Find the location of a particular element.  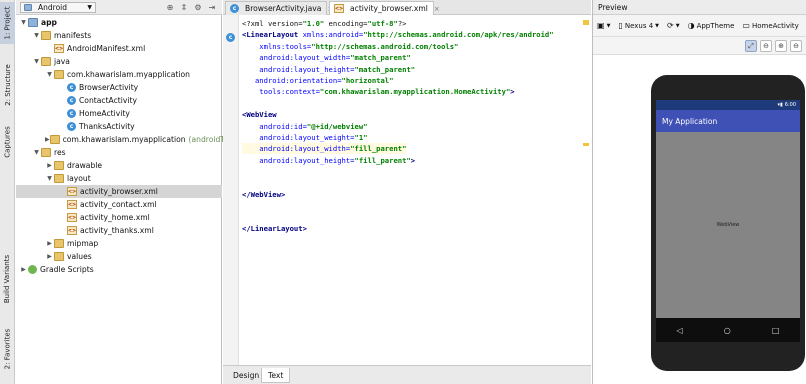

tree-item: ▶ values is located at coordinates (119, 256).